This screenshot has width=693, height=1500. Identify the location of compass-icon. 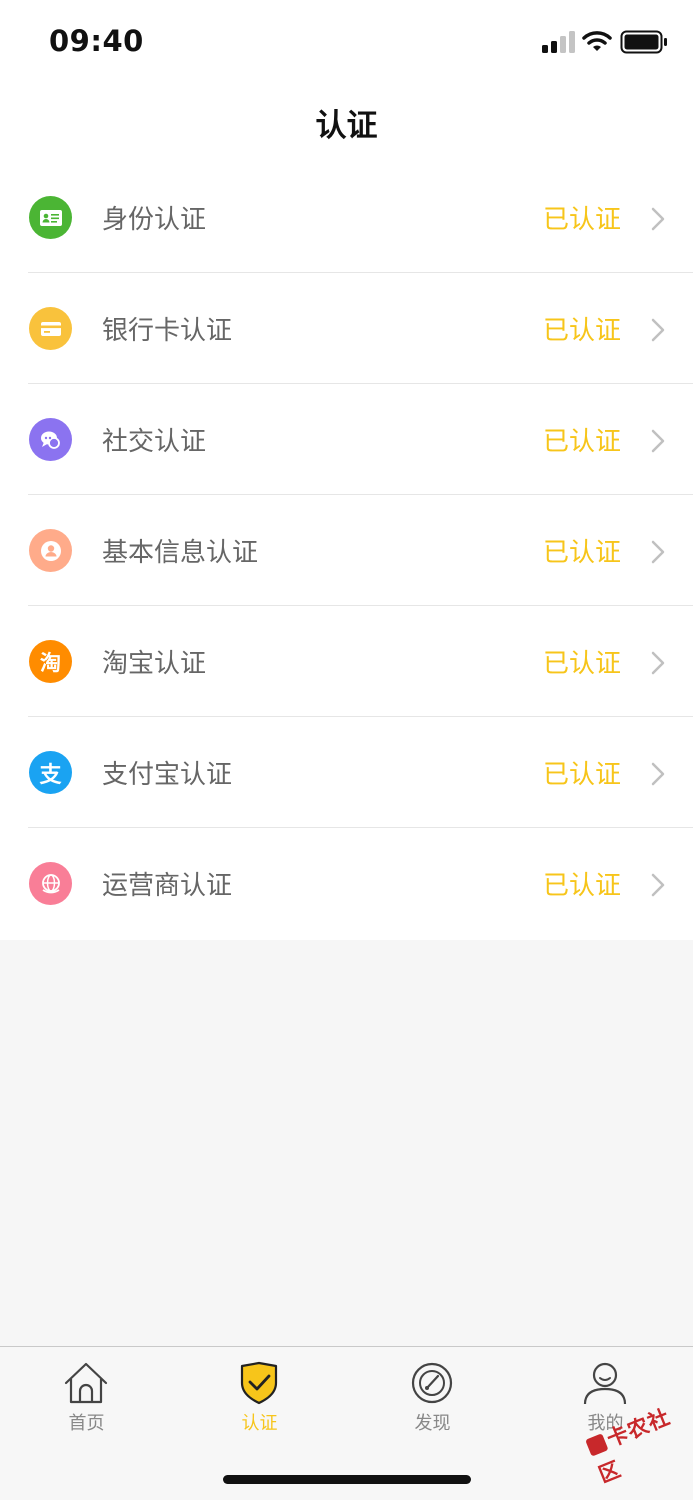
(432, 1383).